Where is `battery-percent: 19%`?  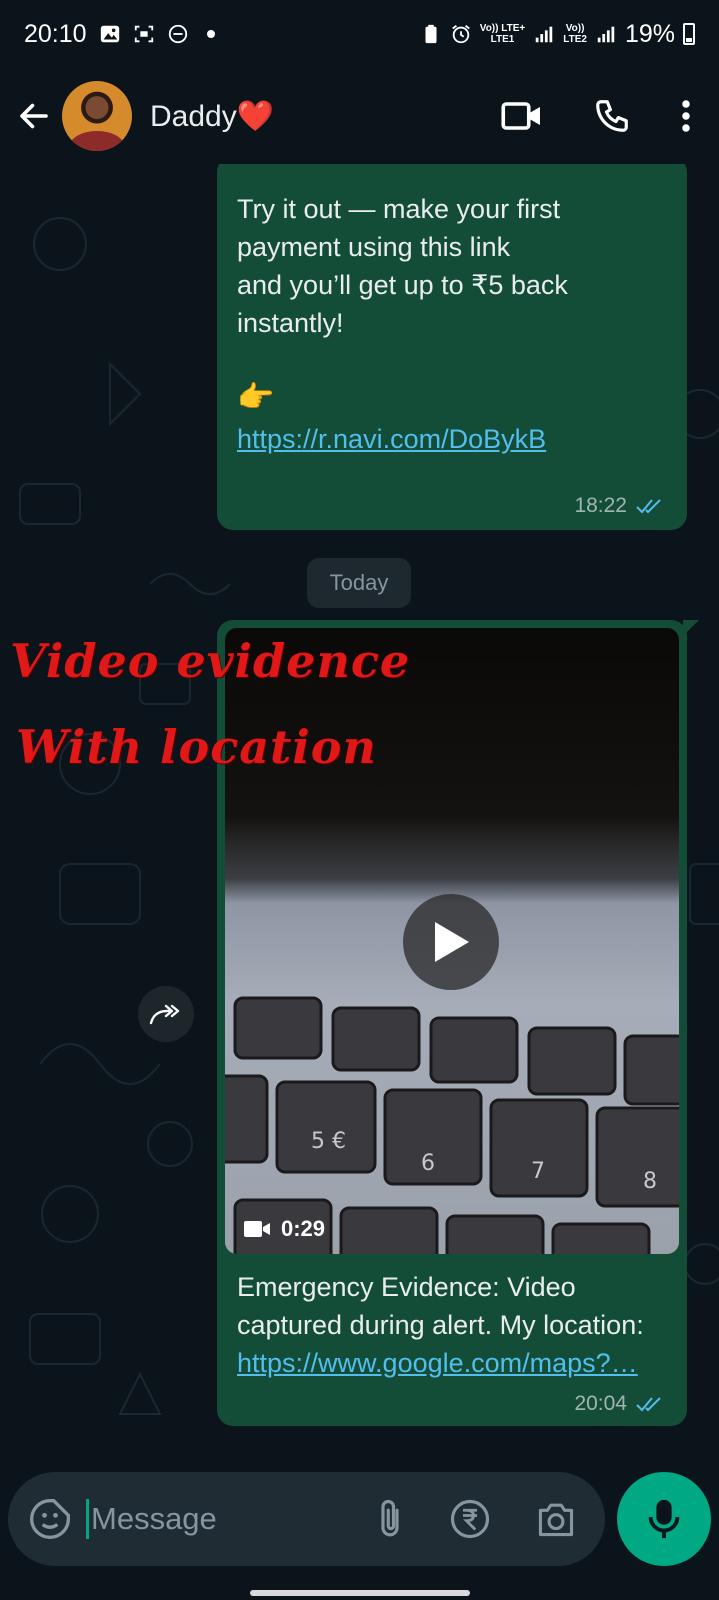
battery-percent: 19% is located at coordinates (649, 33).